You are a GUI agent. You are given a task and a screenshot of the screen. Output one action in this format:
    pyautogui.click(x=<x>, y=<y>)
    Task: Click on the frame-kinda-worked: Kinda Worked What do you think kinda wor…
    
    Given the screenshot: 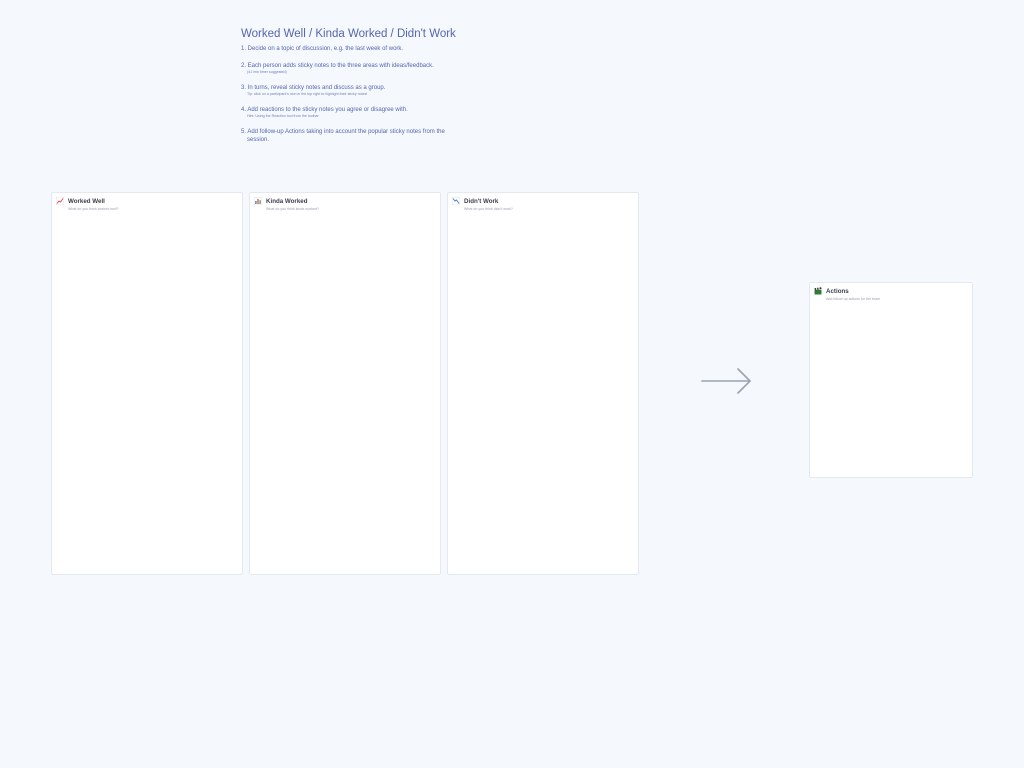 What is the action you would take?
    pyautogui.click(x=345, y=383)
    